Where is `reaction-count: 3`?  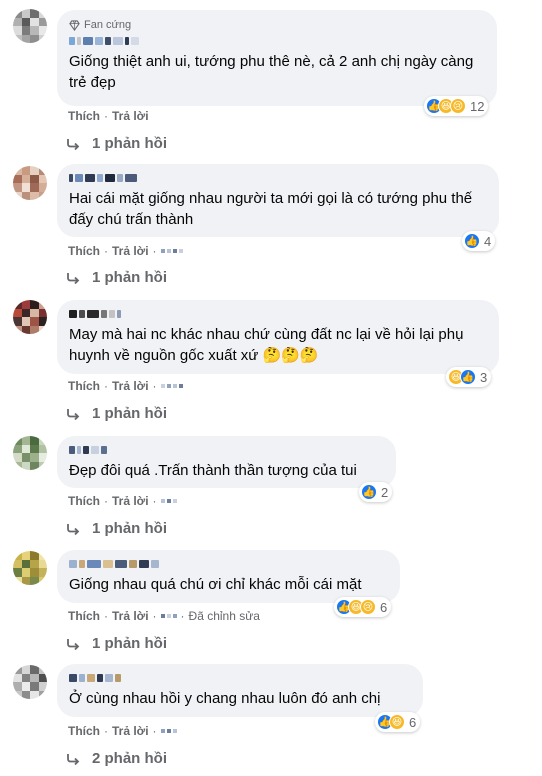 reaction-count: 3 is located at coordinates (484, 377).